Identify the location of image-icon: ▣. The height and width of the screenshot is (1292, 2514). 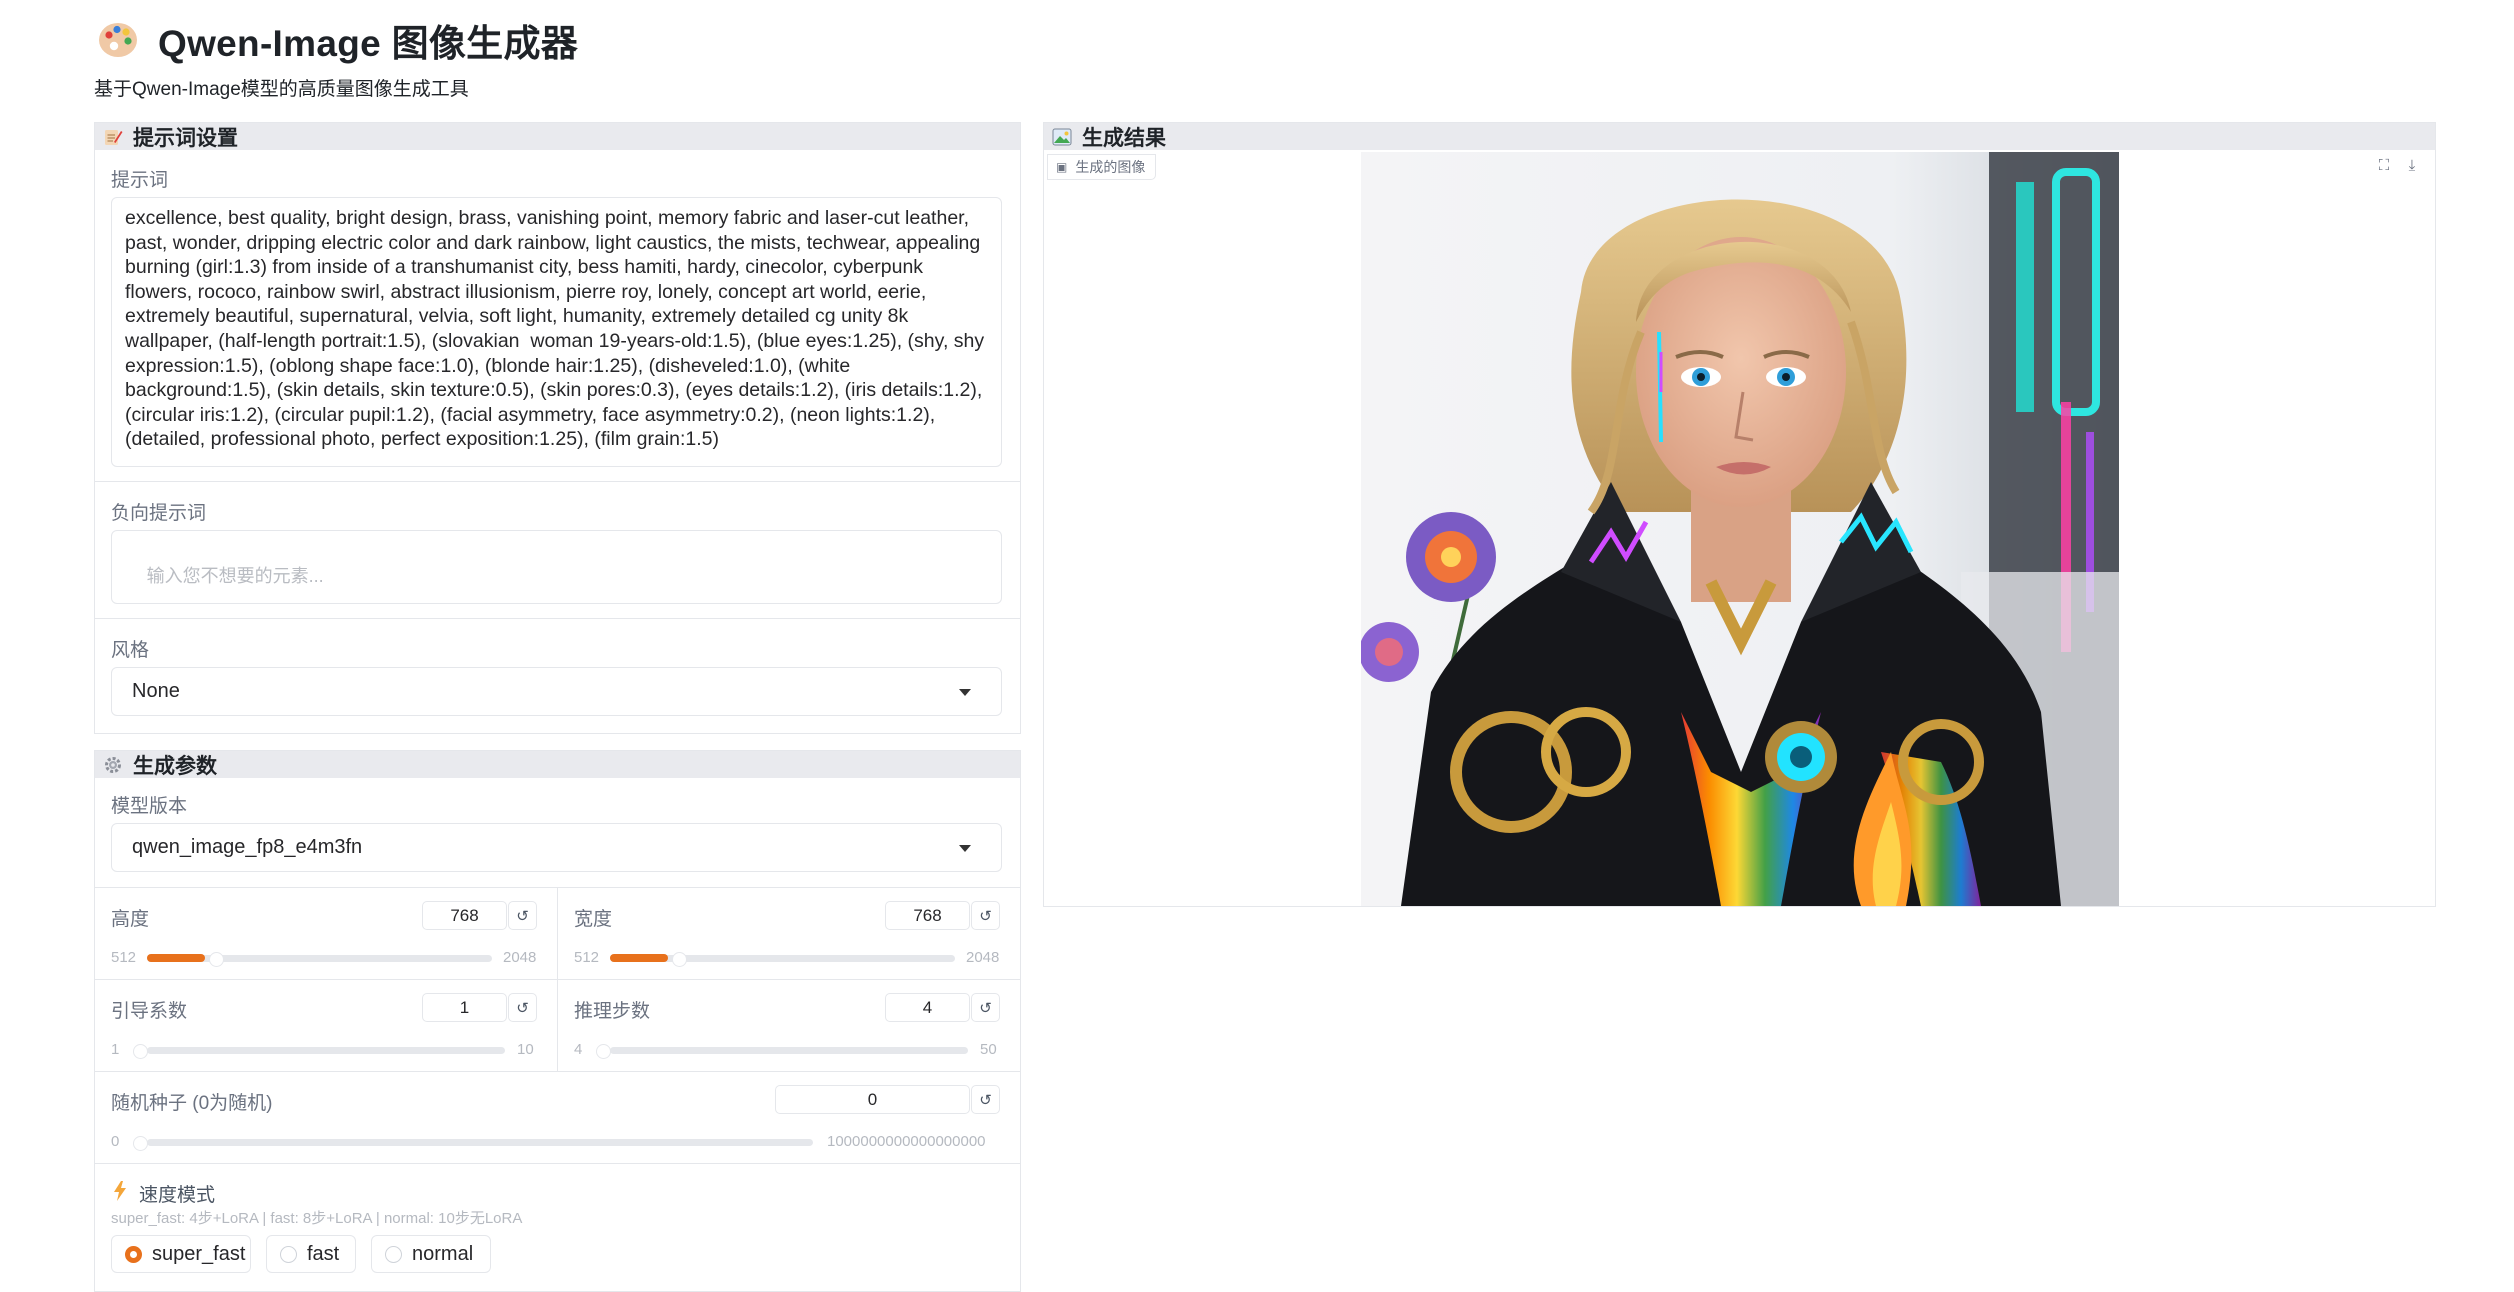
(1062, 167).